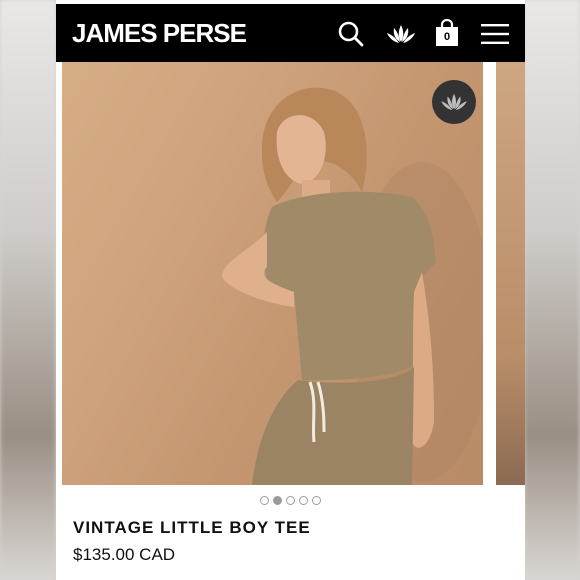 Image resolution: width=580 pixels, height=580 pixels. I want to click on next-product-image-peek, so click(510, 273).